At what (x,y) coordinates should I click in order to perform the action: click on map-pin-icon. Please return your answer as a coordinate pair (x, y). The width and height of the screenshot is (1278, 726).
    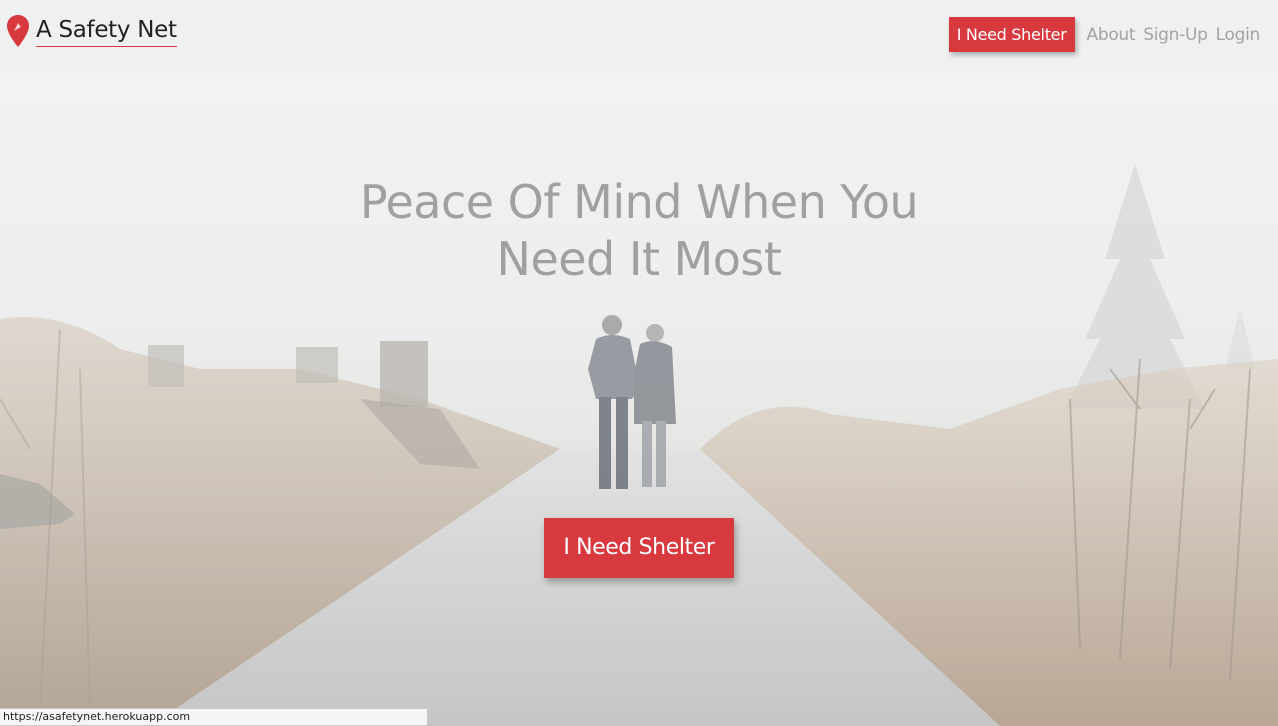
    Looking at the image, I should click on (18, 31).